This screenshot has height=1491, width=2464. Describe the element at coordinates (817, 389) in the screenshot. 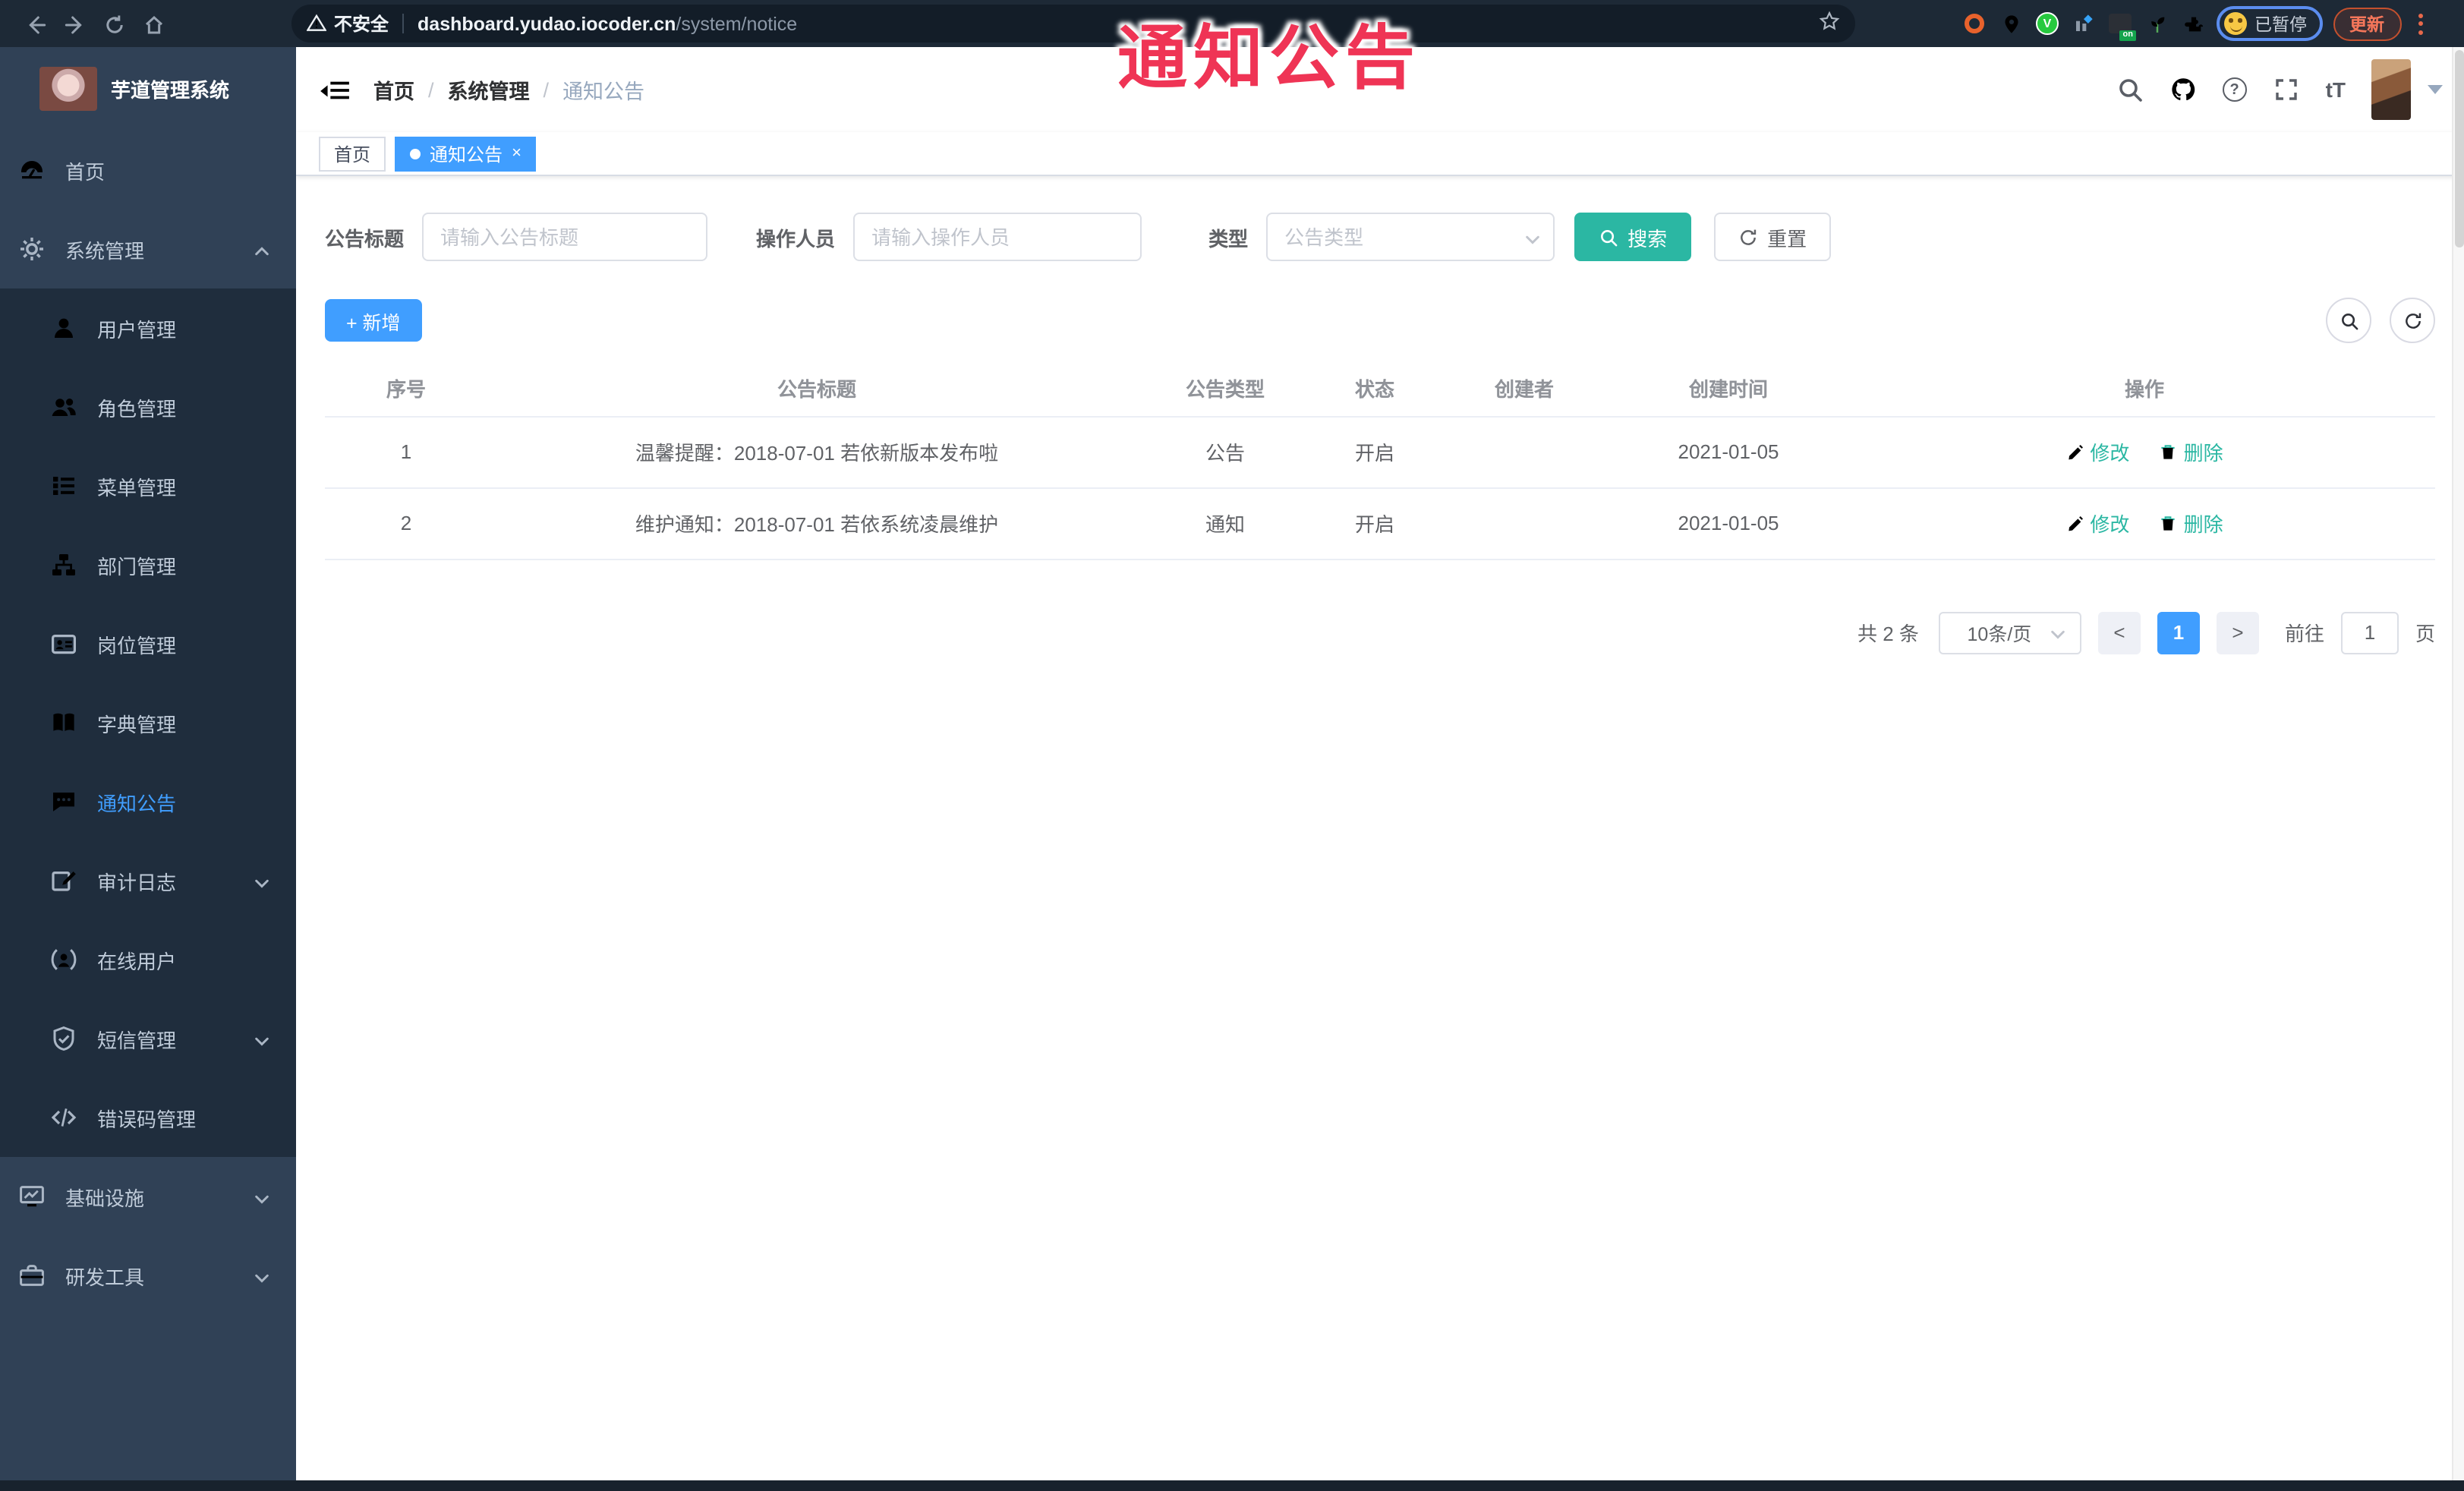

I see `col-header-title: 公告标题` at that location.